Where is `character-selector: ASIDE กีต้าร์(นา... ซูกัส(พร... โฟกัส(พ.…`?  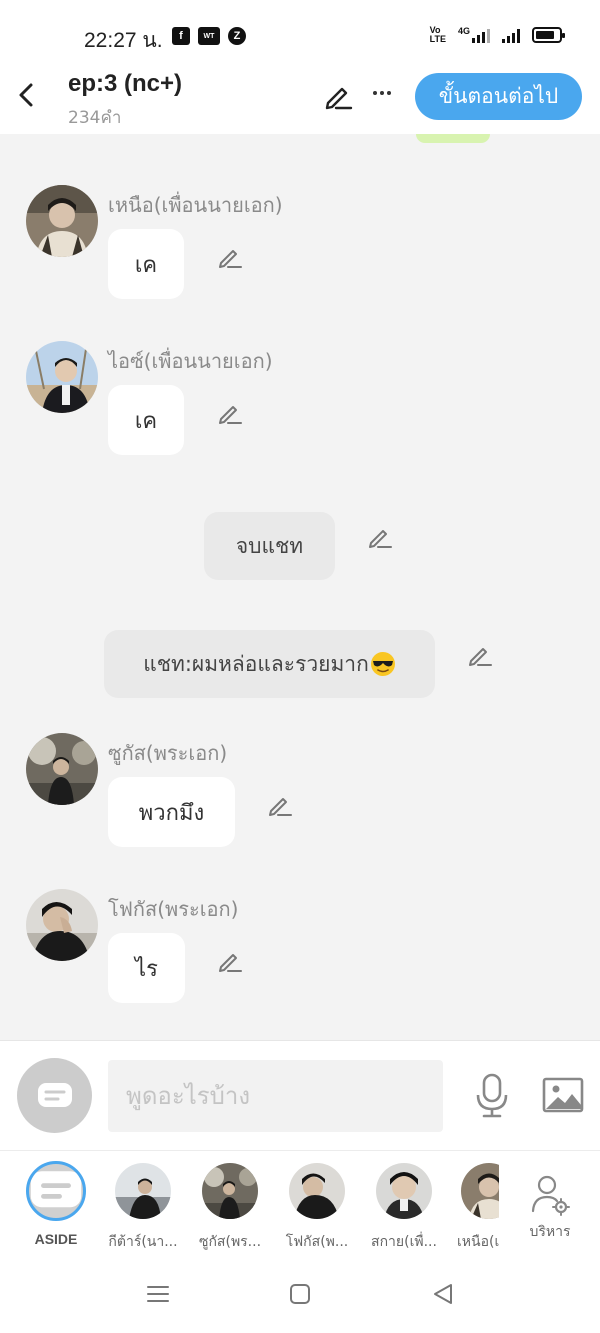 character-selector: ASIDE กีต้าร์(นา... ซูกัส(พร... โฟกัส(พ.… is located at coordinates (300, 1202).